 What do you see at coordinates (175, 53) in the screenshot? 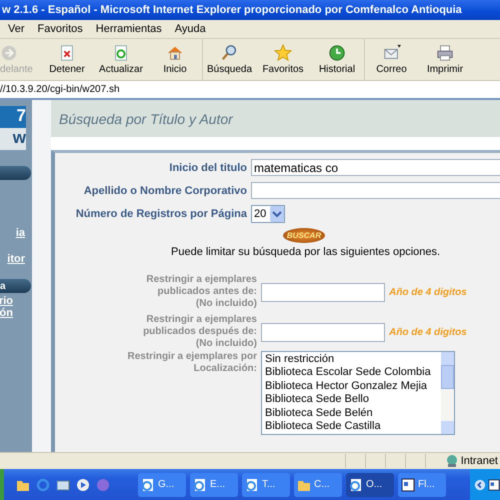
I see `home-icon` at bounding box center [175, 53].